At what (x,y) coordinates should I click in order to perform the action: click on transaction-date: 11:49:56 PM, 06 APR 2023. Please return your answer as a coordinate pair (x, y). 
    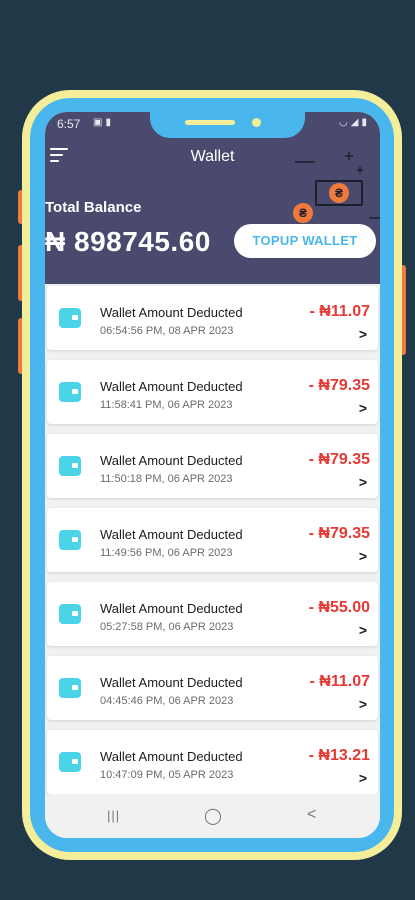
    Looking at the image, I should click on (166, 553).